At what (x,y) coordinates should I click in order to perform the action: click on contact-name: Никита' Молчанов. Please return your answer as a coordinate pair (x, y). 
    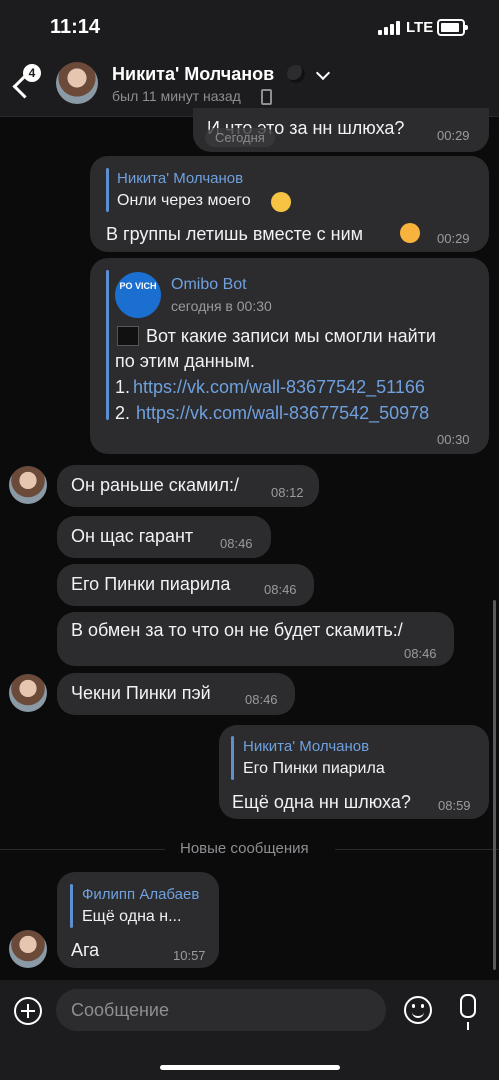
    Looking at the image, I should click on (193, 74).